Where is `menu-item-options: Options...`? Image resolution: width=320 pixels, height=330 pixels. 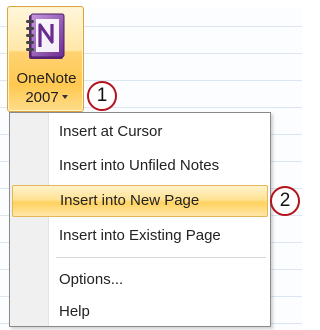
menu-item-options: Options... is located at coordinates (140, 280).